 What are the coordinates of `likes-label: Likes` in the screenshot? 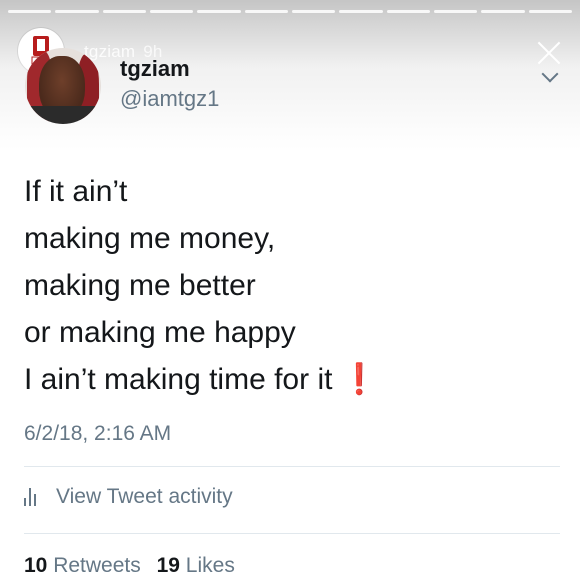 It's located at (210, 565).